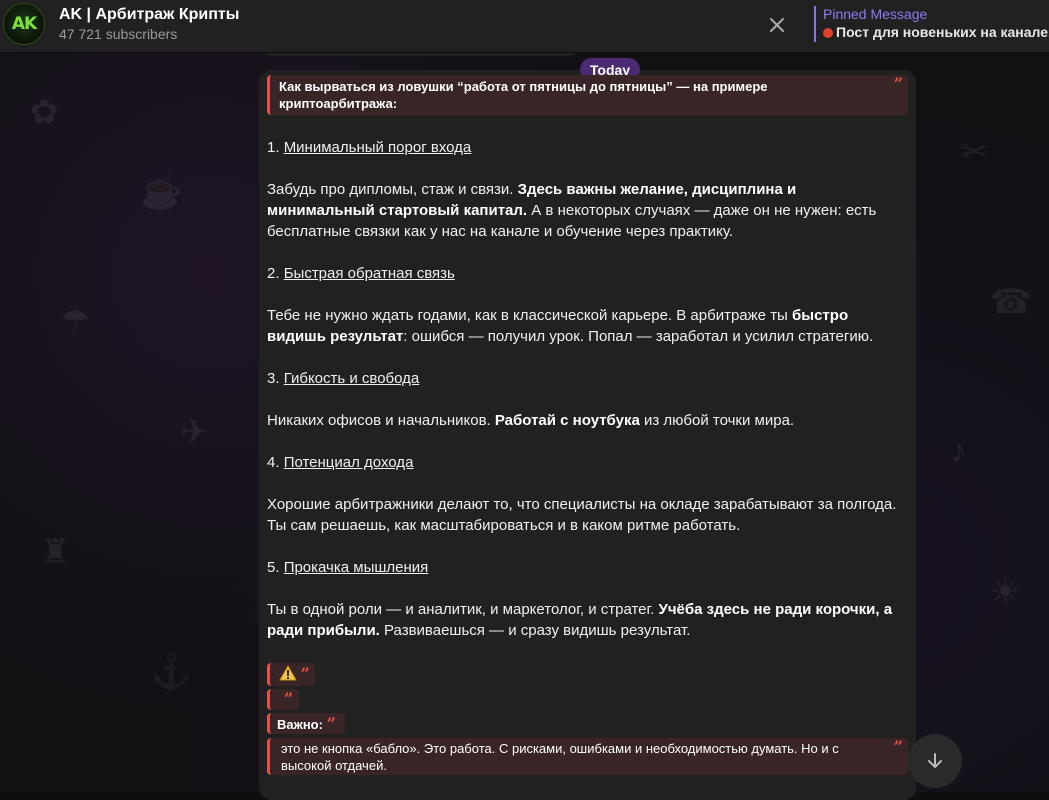  I want to click on doodle-icon: ✈, so click(194, 432).